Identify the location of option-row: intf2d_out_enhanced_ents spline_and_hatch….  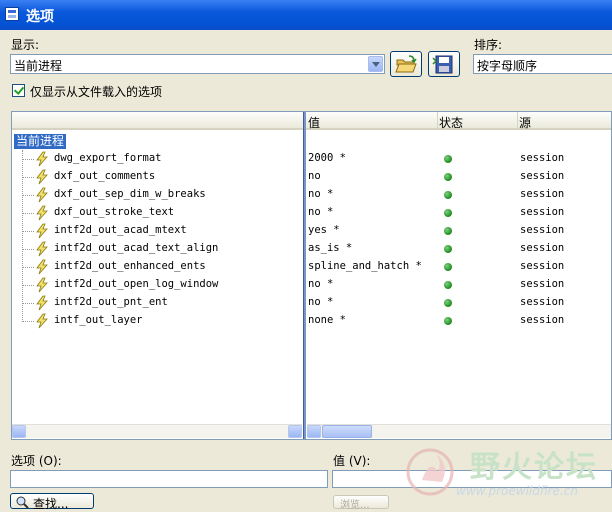
(311, 267).